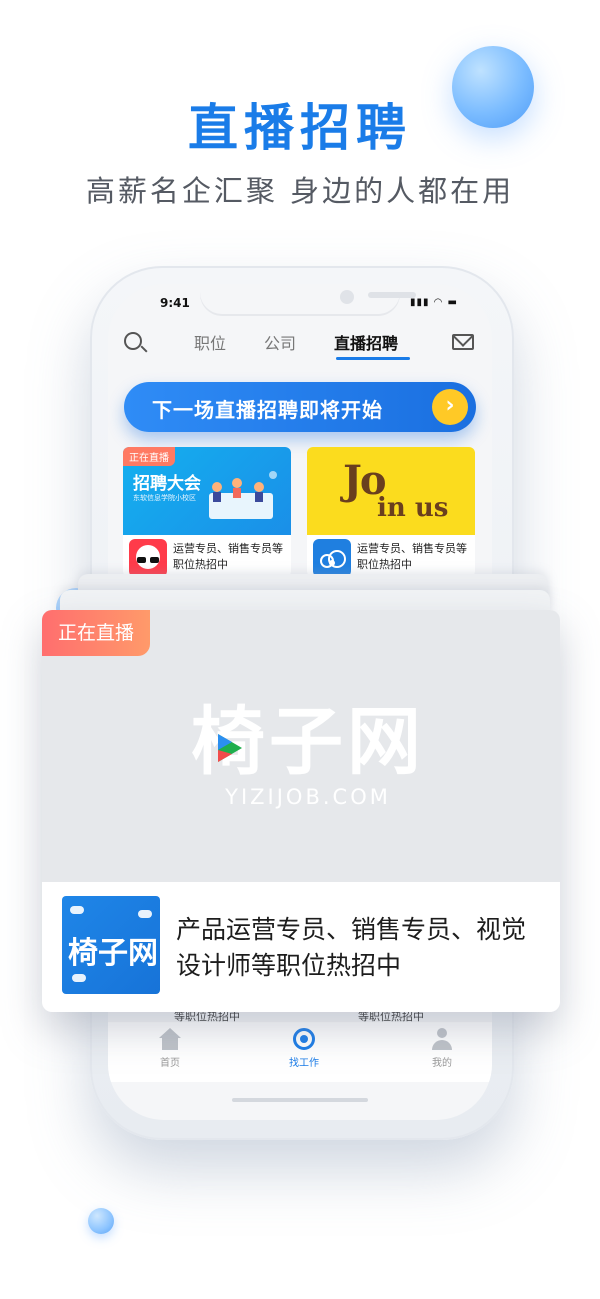  Describe the element at coordinates (113, 953) in the screenshot. I see `logo-text: 椅子网` at that location.